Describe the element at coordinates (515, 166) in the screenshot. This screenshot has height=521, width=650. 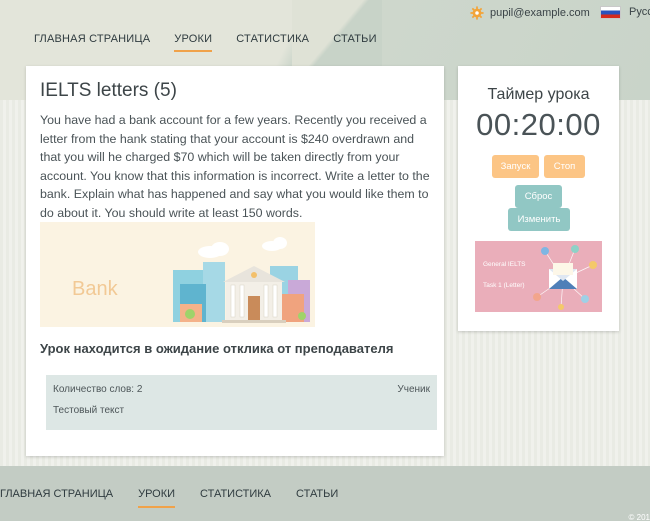
I see `start-button: Запуск` at that location.